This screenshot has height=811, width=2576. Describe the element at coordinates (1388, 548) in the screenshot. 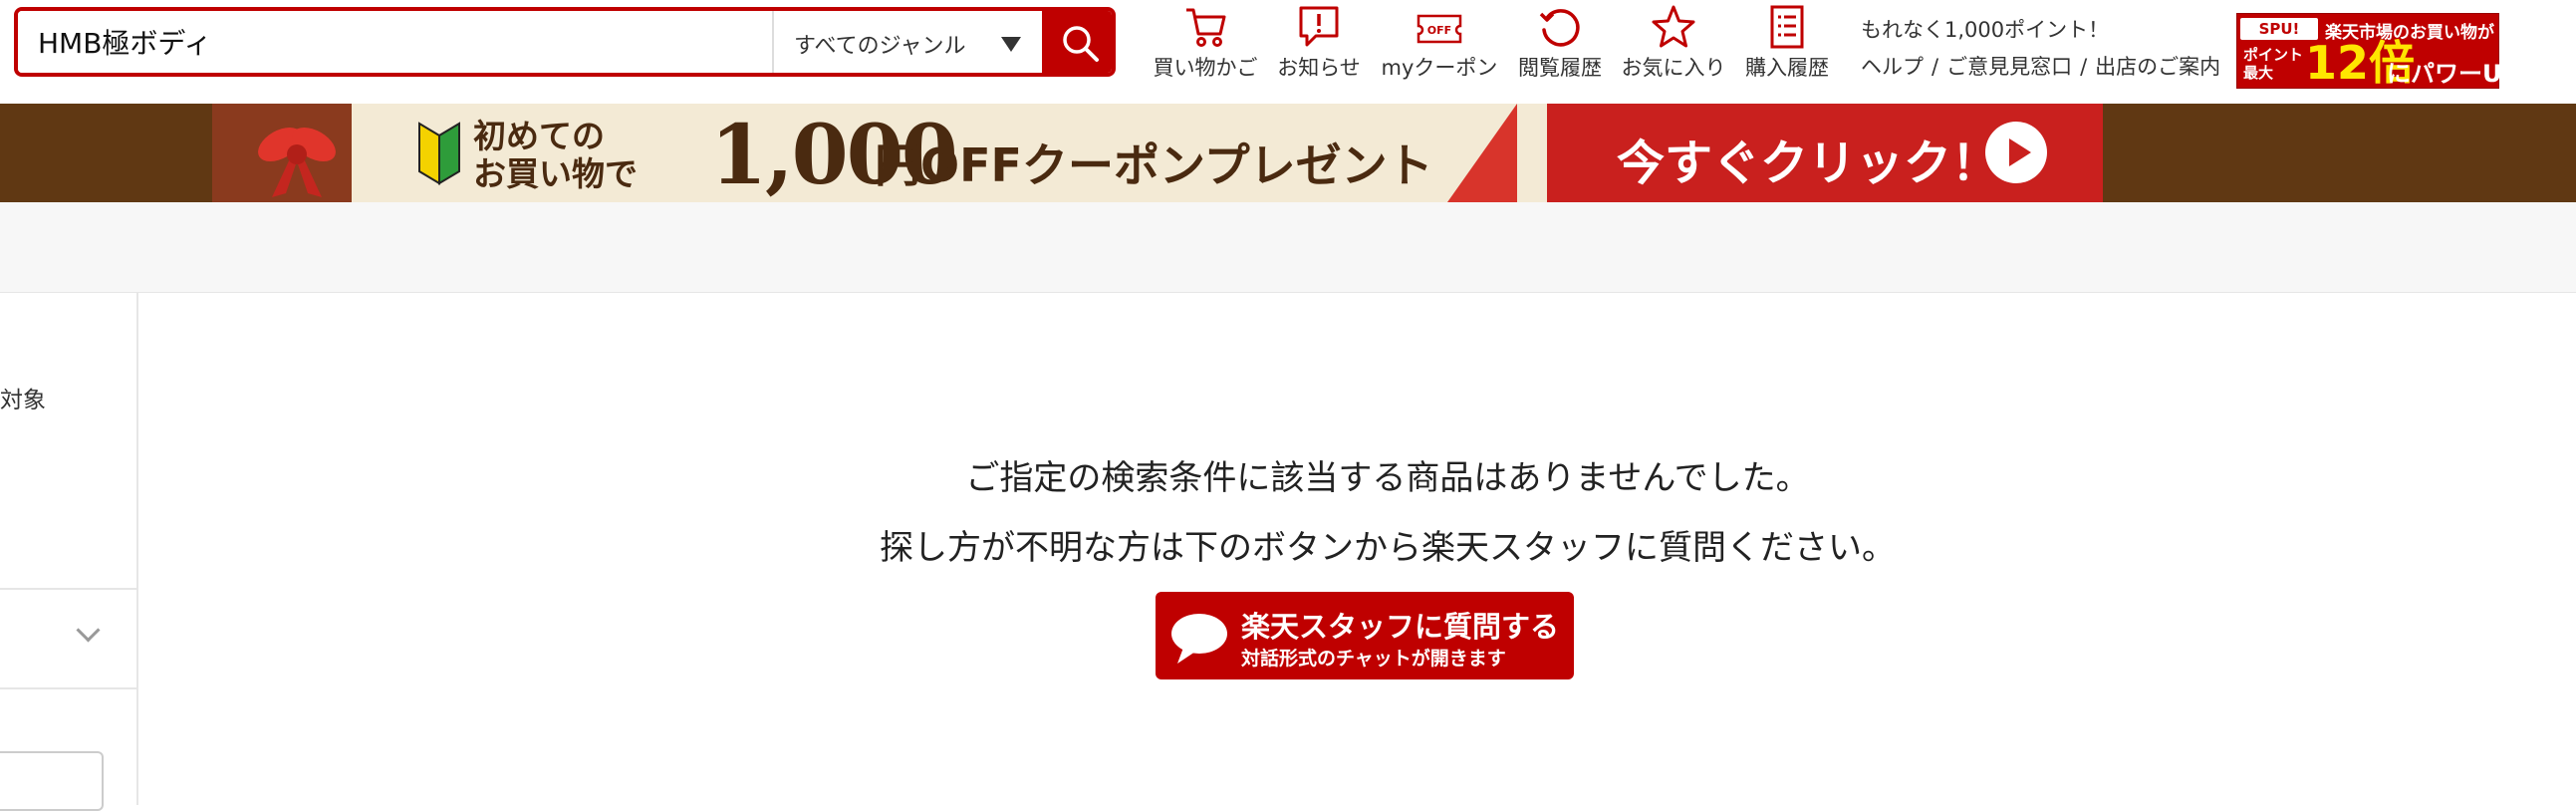

I see `help-hint-message: 探し方が不明な方は下のボタンから楽天スタッフに質問ください。` at that location.